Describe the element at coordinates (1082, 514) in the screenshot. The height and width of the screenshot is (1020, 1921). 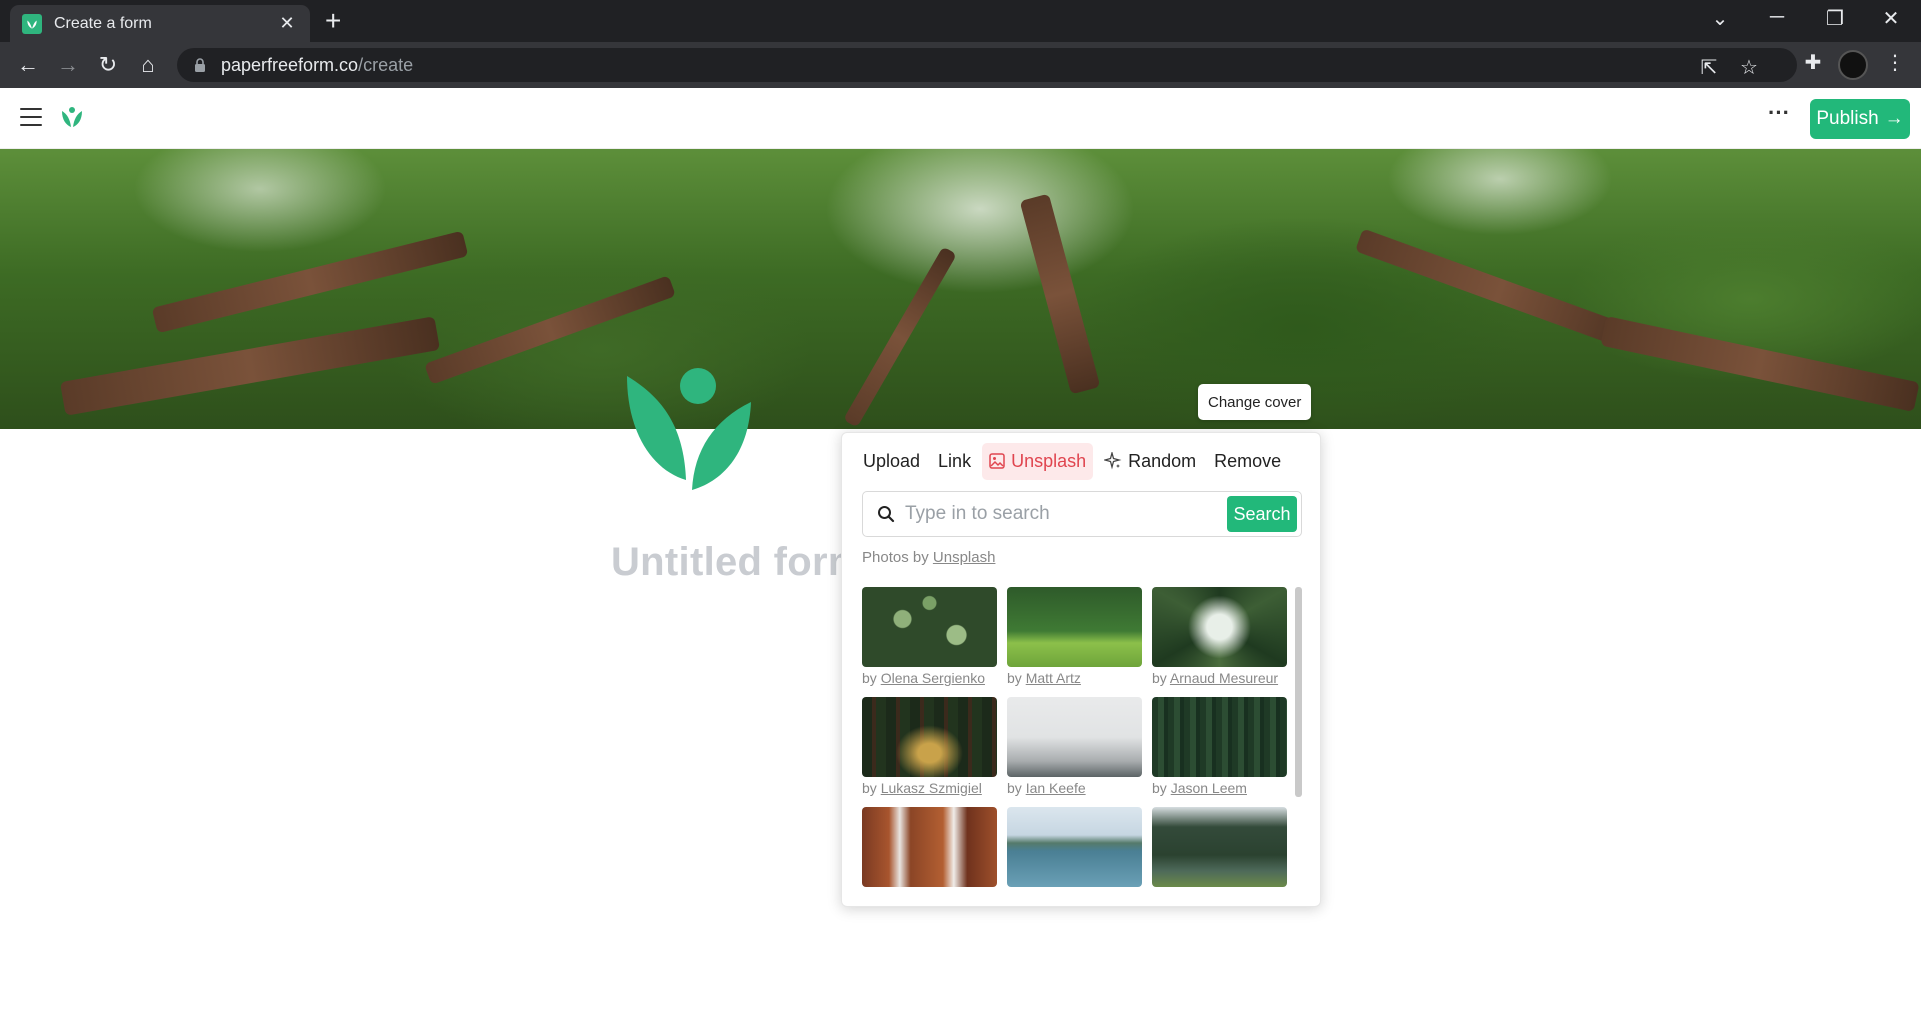
I see `unsplash-search-box: Search` at that location.